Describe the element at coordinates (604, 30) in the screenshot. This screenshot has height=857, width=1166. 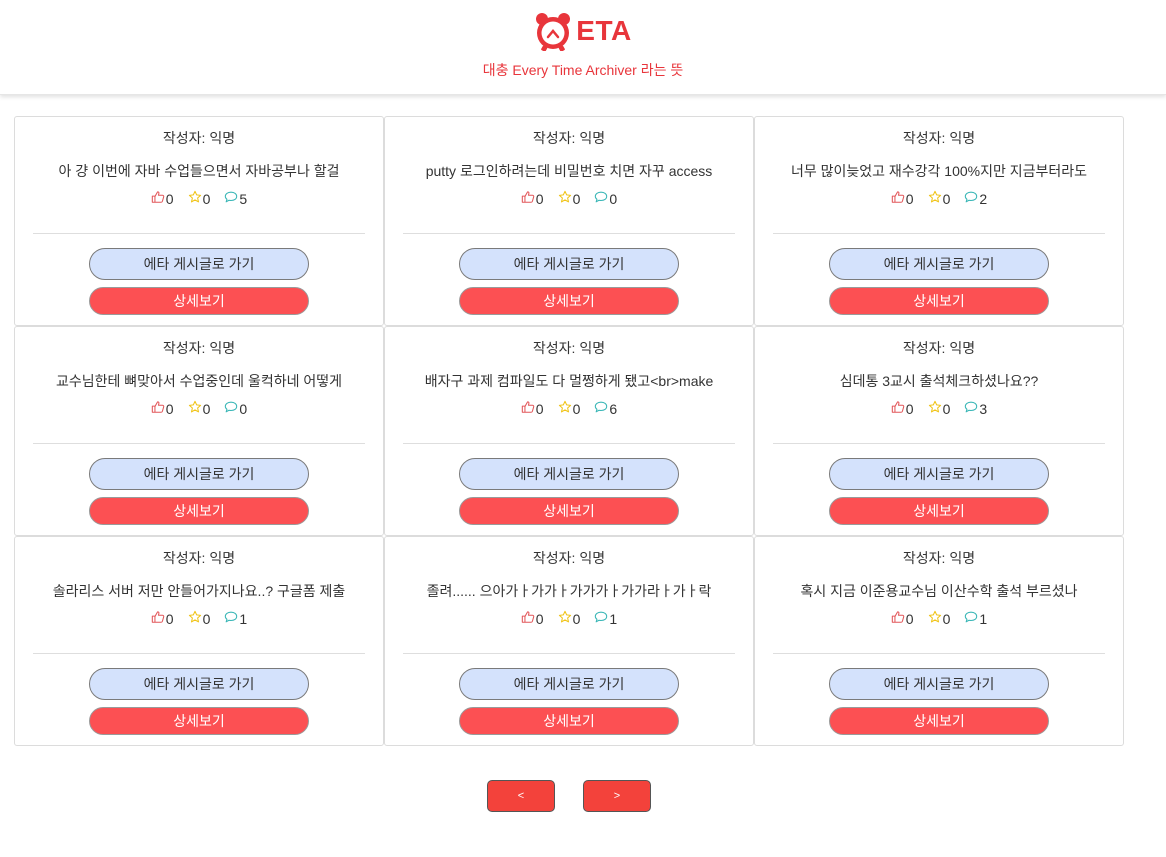
I see `logo-text: ETA` at that location.